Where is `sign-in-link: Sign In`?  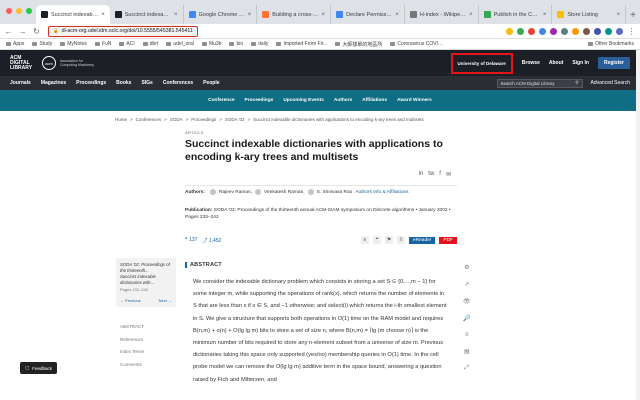
sign-in-link: Sign In is located at coordinates (580, 63).